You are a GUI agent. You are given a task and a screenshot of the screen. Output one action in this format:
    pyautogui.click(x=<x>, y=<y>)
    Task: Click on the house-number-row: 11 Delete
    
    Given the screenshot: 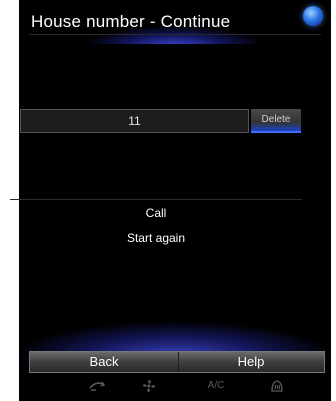 What is the action you would take?
    pyautogui.click(x=163, y=121)
    